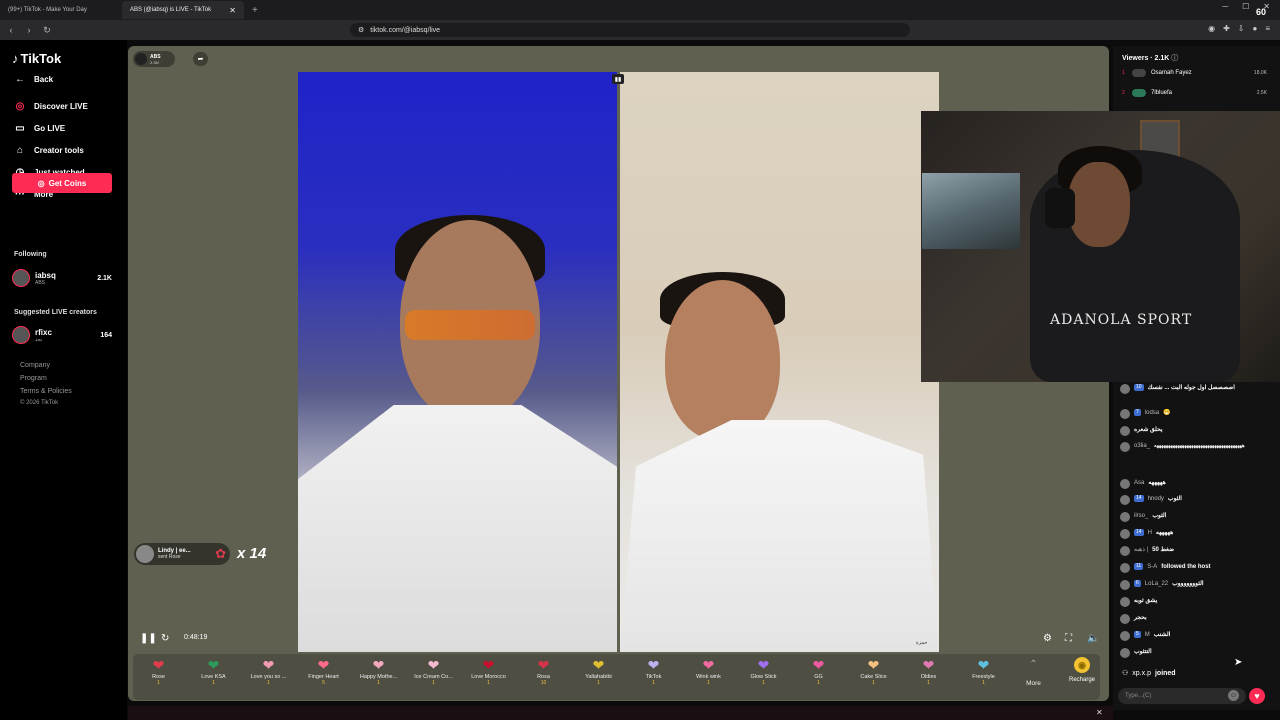 The image size is (1280, 720). What do you see at coordinates (708, 671) in the screenshot?
I see `gift-item: ❤ Wink wink 1` at bounding box center [708, 671].